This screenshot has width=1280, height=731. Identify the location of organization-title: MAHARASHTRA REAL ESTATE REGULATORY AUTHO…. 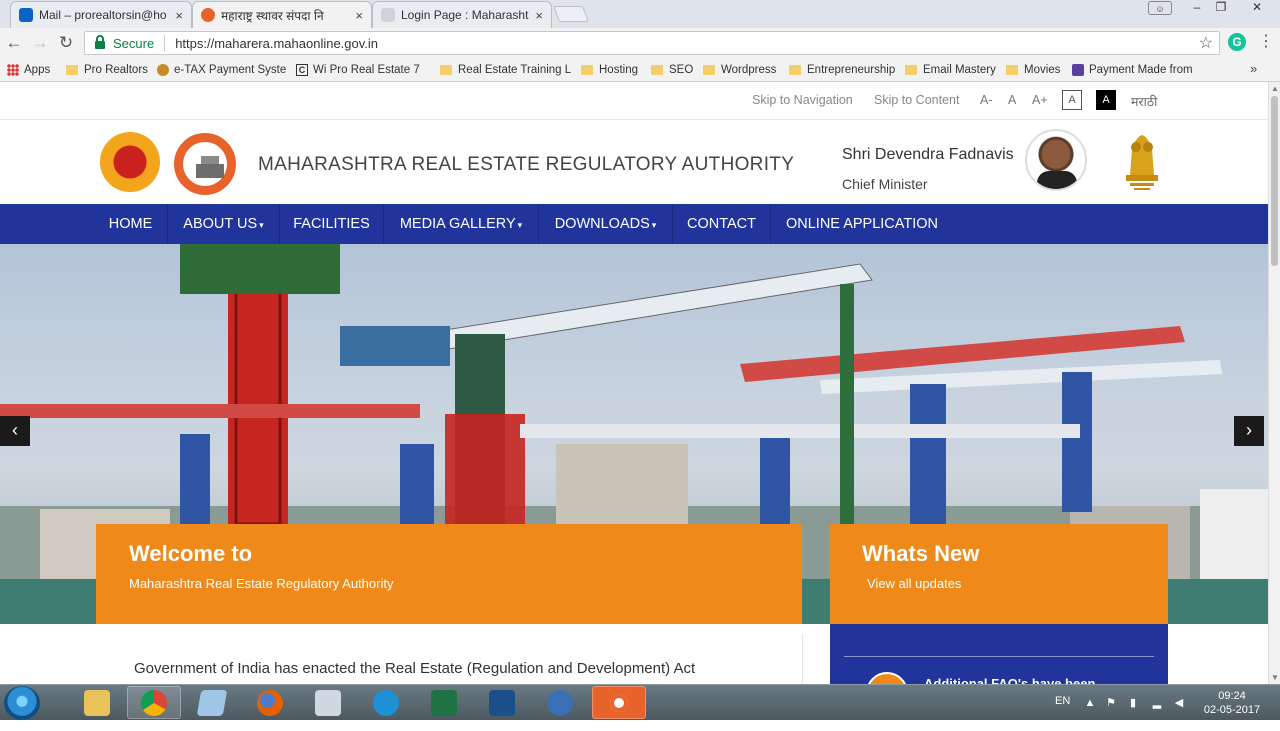
(526, 164).